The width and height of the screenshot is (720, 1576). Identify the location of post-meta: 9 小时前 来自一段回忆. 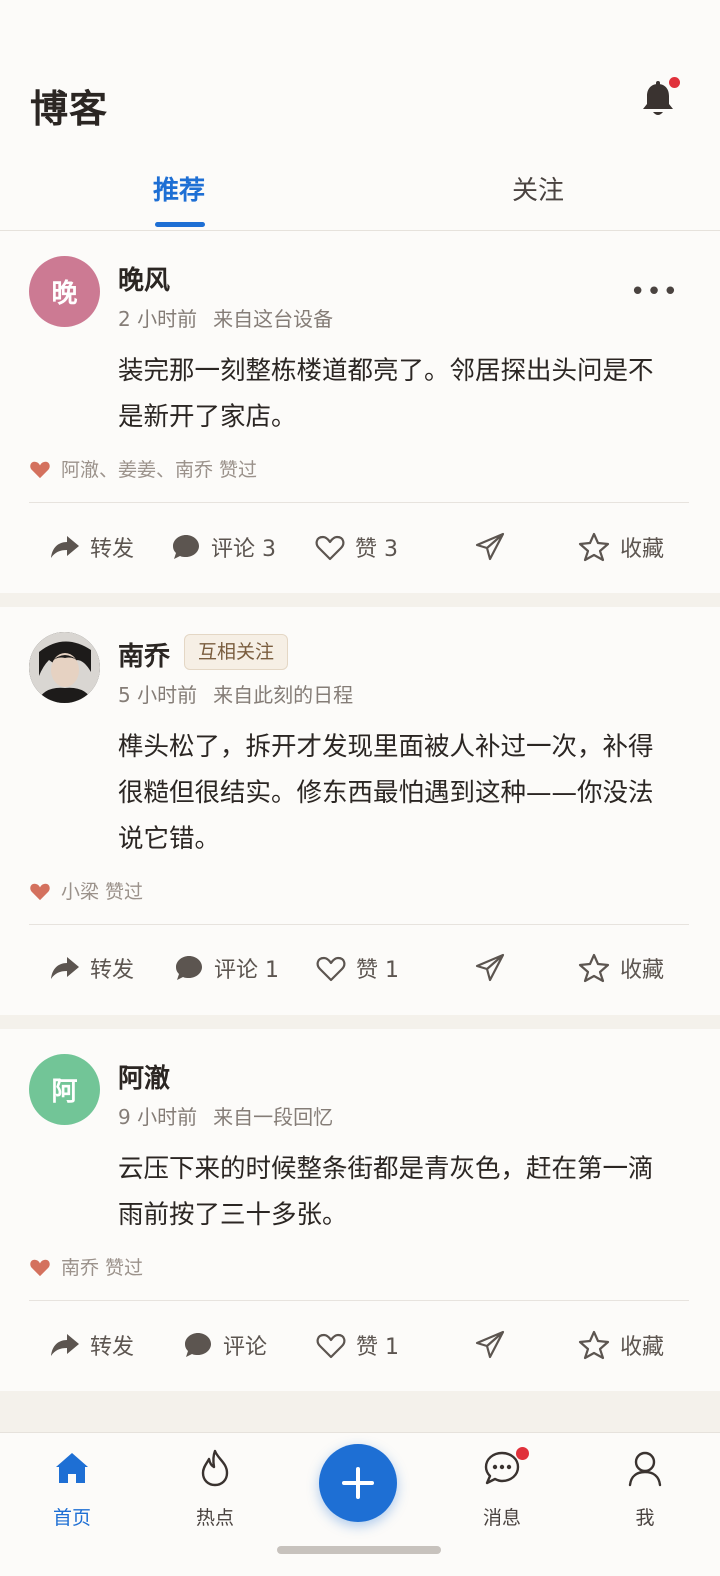
(225, 1115).